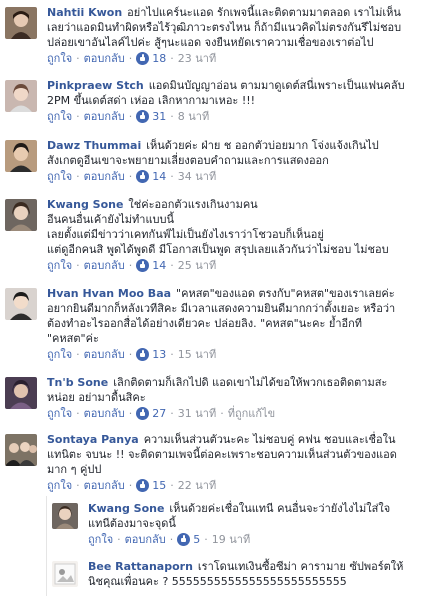 The image size is (438, 597). What do you see at coordinates (251, 413) in the screenshot?
I see `edited-label: ที่ถูกแก้ไข` at bounding box center [251, 413].